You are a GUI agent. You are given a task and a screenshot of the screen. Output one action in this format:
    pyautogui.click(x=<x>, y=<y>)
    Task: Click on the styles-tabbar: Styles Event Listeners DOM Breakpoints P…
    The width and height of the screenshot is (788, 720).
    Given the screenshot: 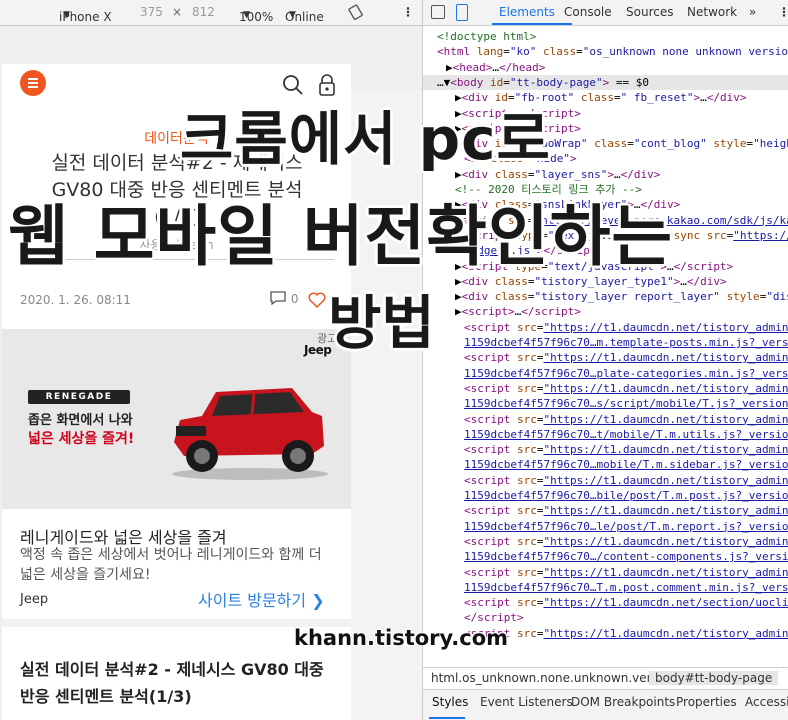 What is the action you would take?
    pyautogui.click(x=605, y=704)
    